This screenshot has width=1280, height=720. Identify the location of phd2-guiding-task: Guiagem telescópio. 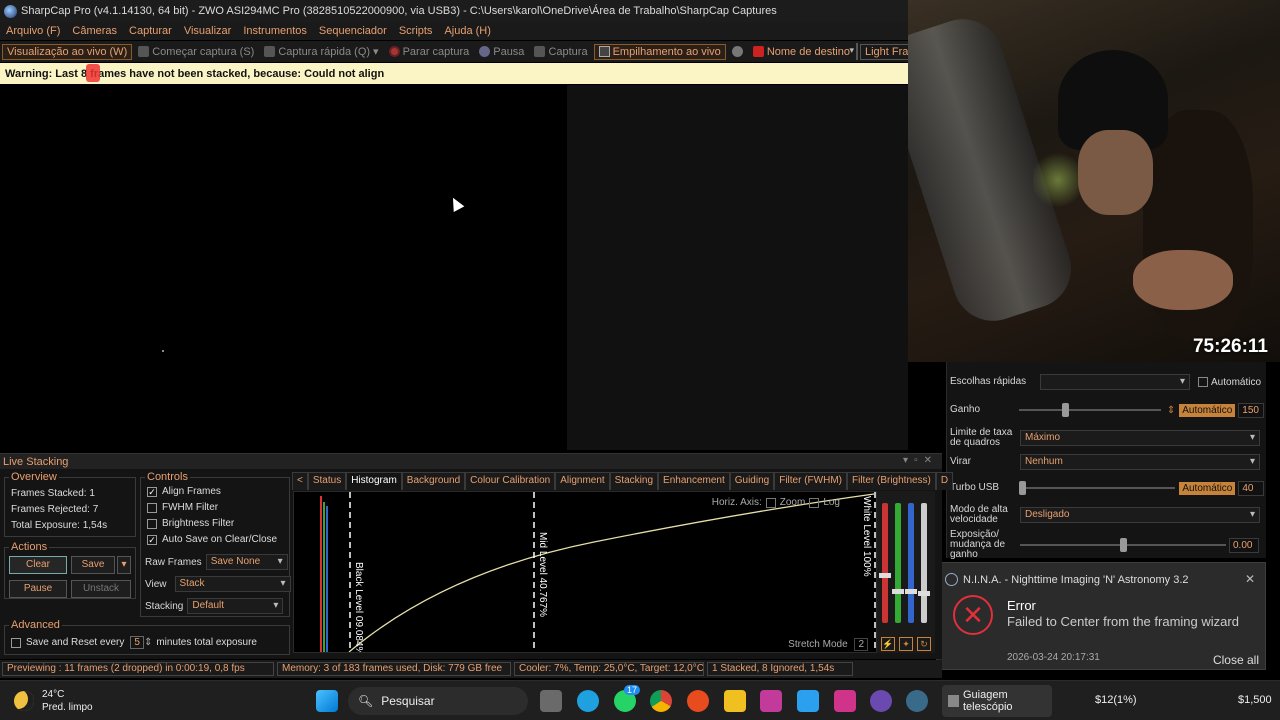
(997, 701).